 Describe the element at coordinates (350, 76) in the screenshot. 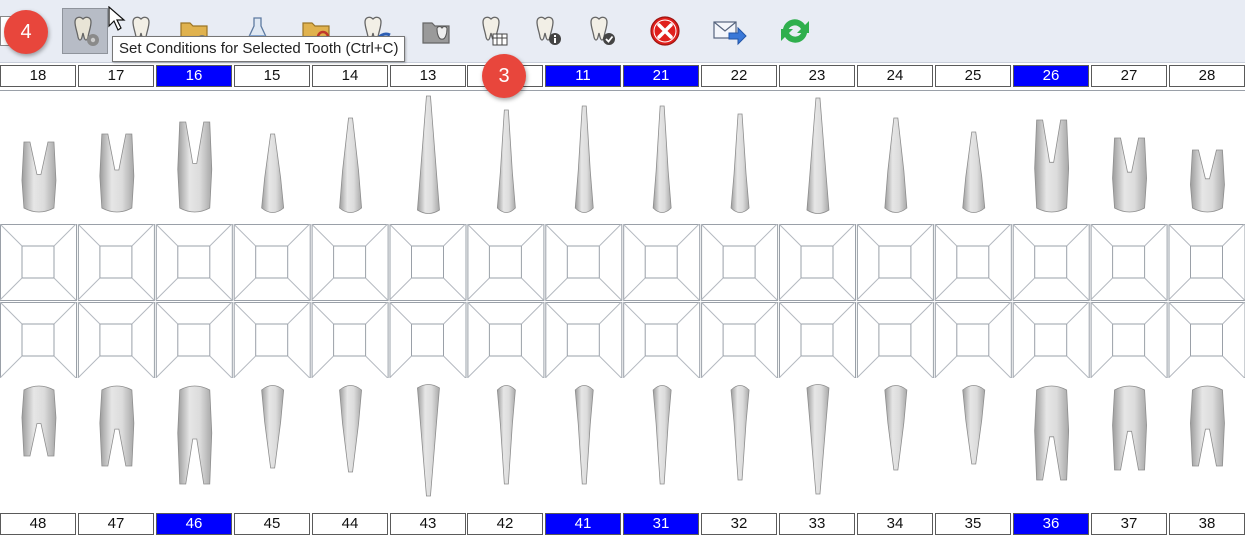

I see `upper-tooth-number-14: 14` at that location.